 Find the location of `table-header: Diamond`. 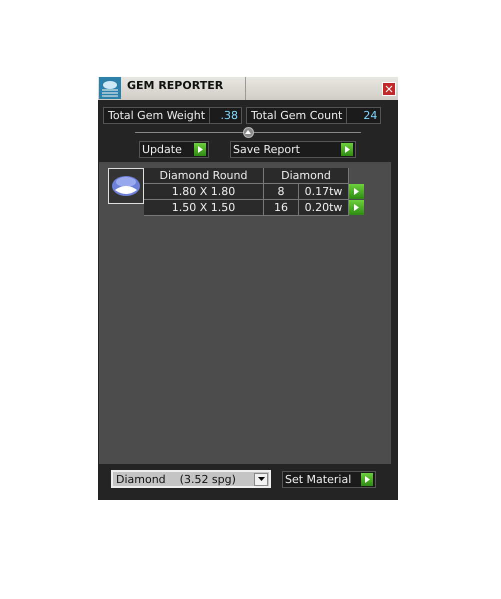

table-header: Diamond is located at coordinates (306, 176).